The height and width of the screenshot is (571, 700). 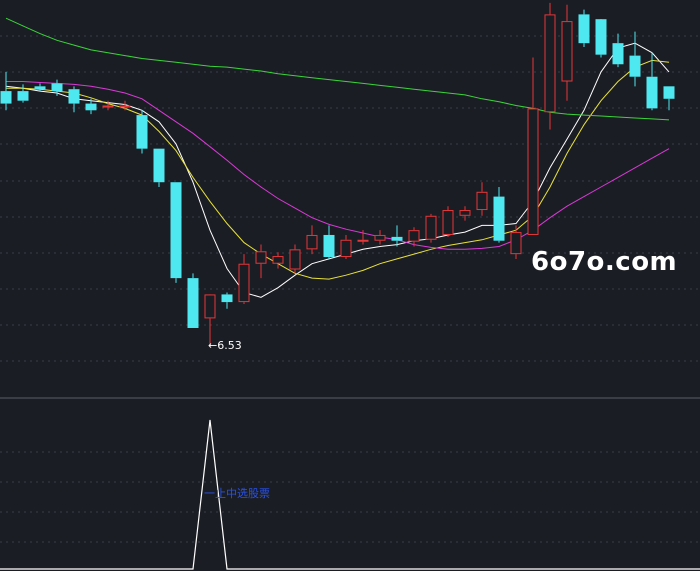 What do you see at coordinates (225, 345) in the screenshot?
I see `low-price-label: ←6.53` at bounding box center [225, 345].